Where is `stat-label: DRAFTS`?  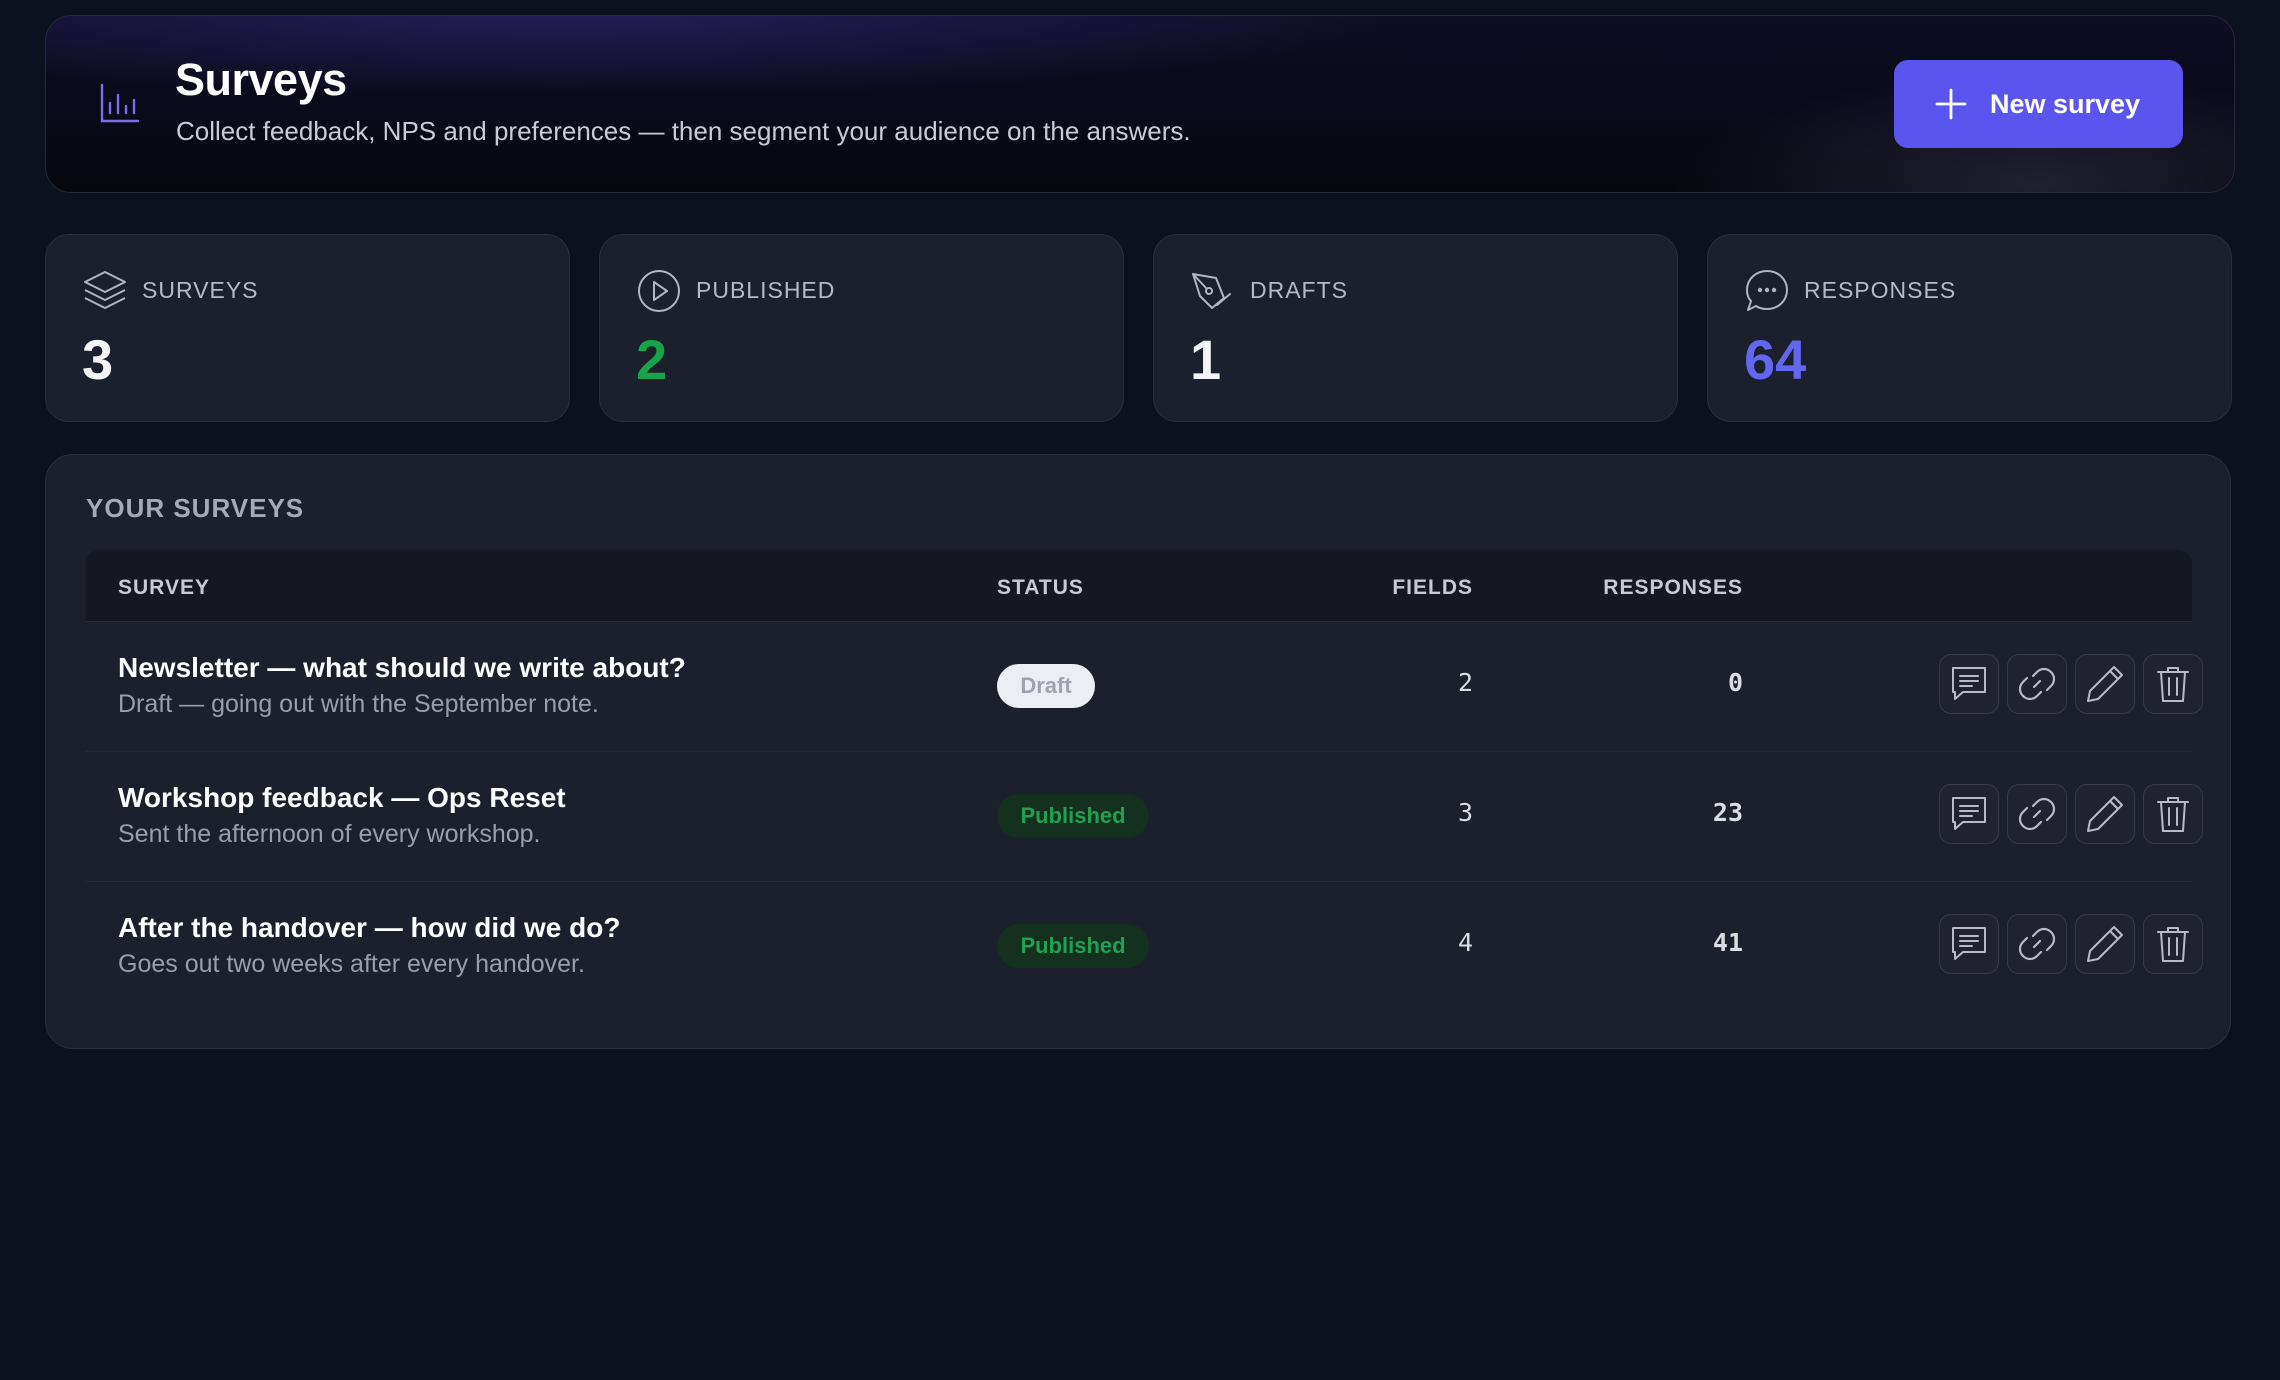 stat-label: DRAFTS is located at coordinates (1299, 290).